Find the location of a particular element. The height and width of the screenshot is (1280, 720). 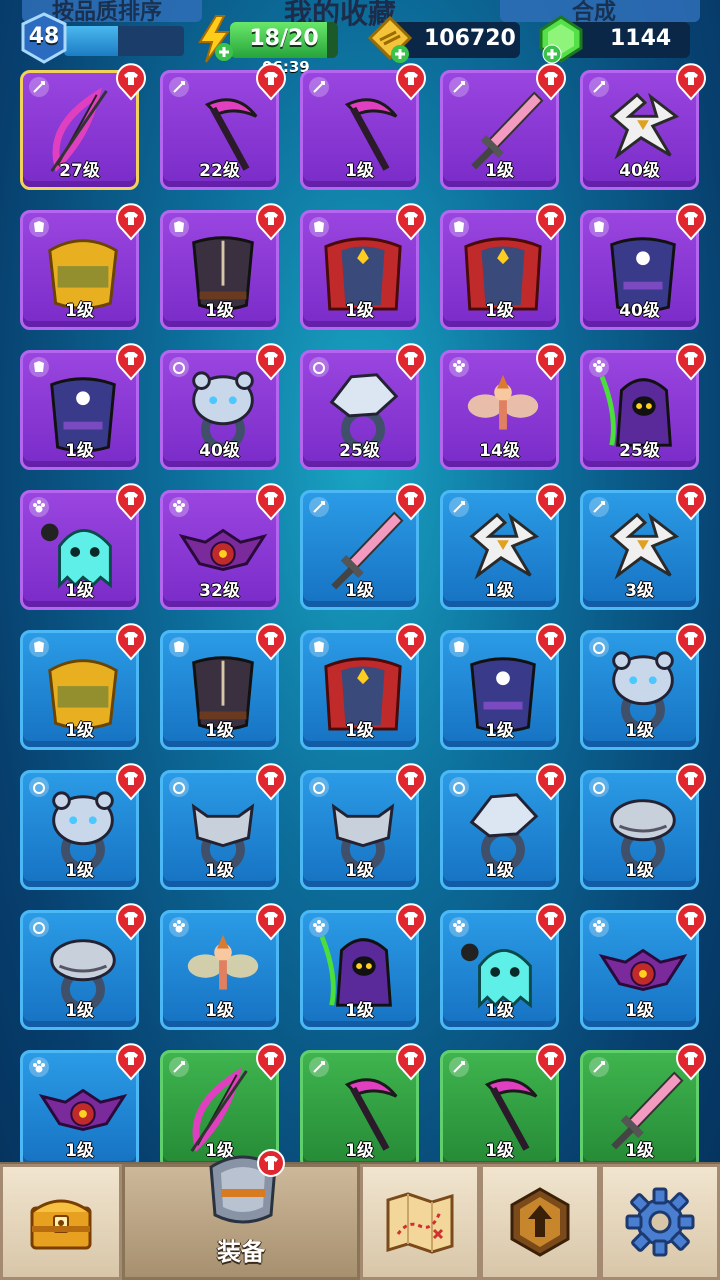

upgrade-arrow-icon is located at coordinates (540, 1222).